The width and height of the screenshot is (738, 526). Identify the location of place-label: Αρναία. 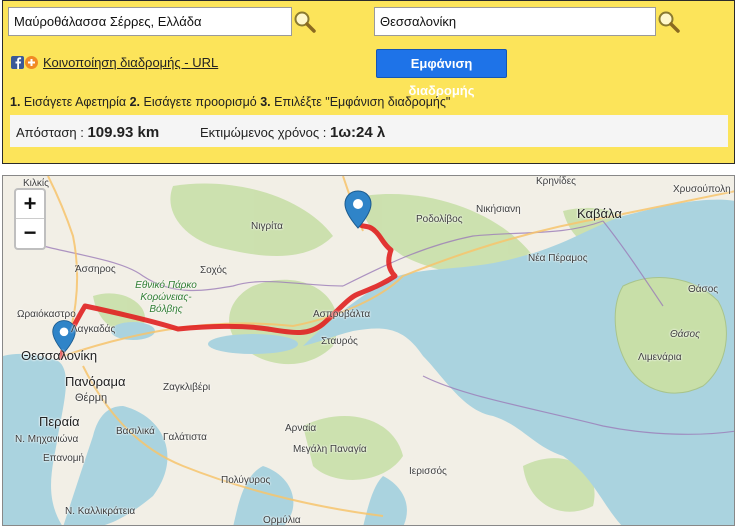
(301, 428).